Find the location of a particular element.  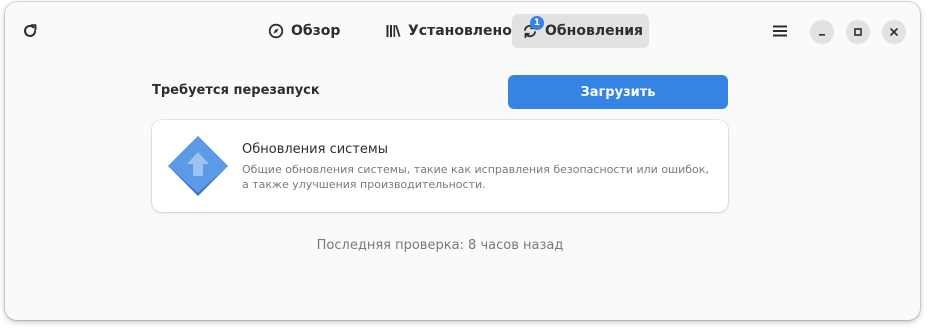

update-icon: 1 is located at coordinates (533, 27).